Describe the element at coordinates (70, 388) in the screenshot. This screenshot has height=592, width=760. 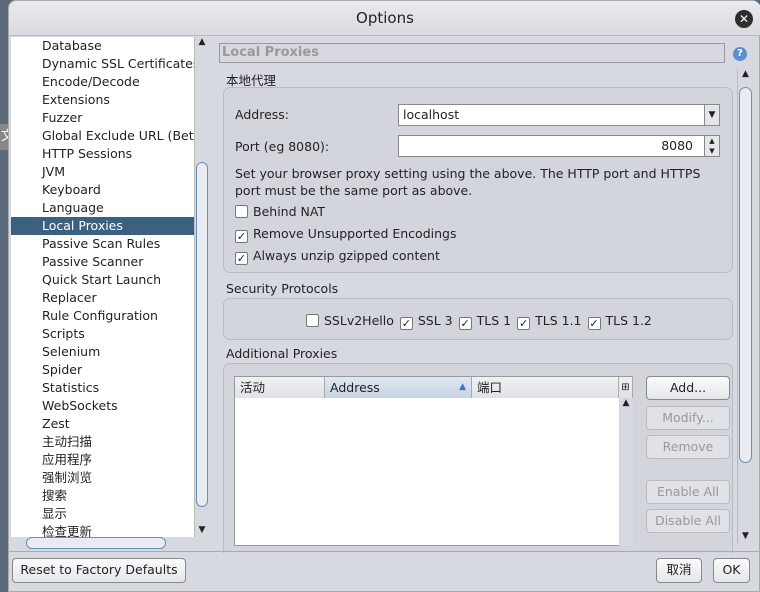
I see `tree-item: Statistics` at that location.